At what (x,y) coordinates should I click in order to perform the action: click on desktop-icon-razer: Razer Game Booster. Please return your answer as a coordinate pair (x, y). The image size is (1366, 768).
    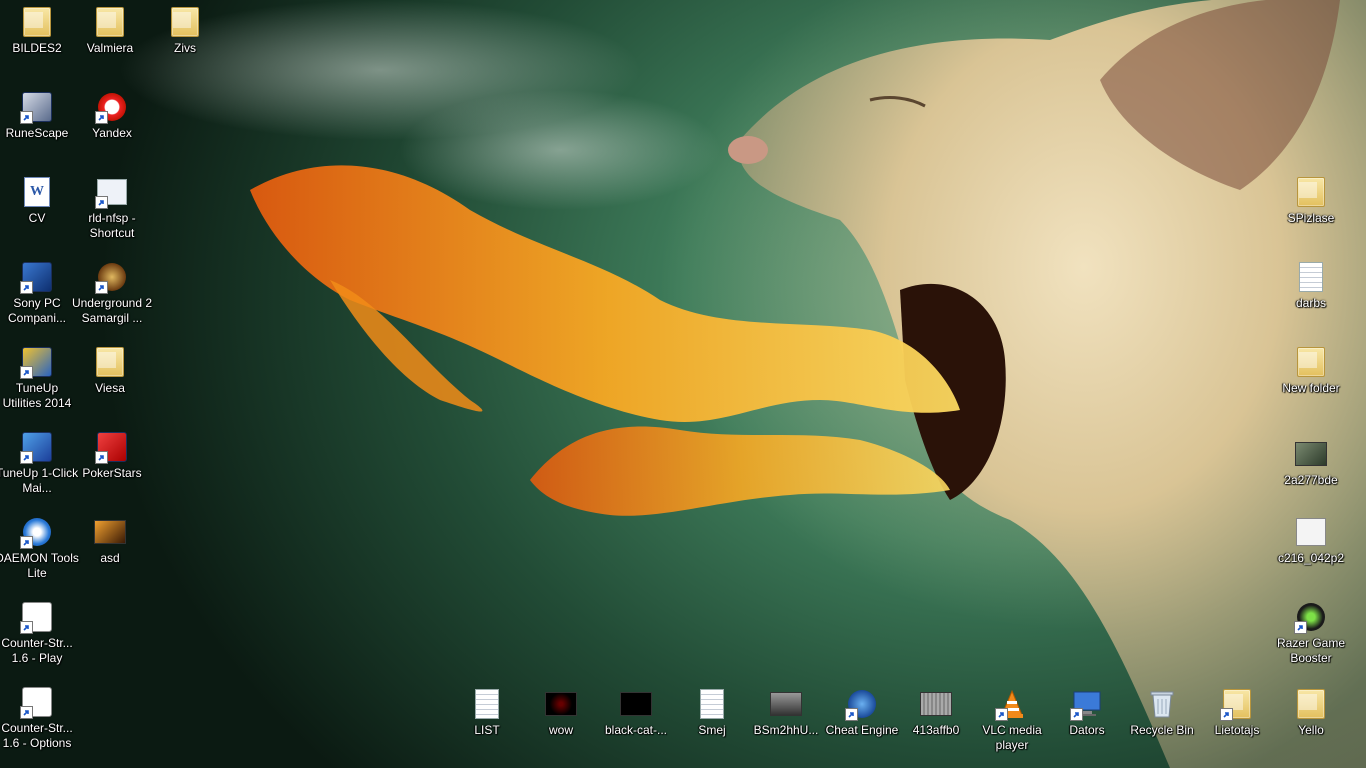
    Looking at the image, I should click on (1311, 633).